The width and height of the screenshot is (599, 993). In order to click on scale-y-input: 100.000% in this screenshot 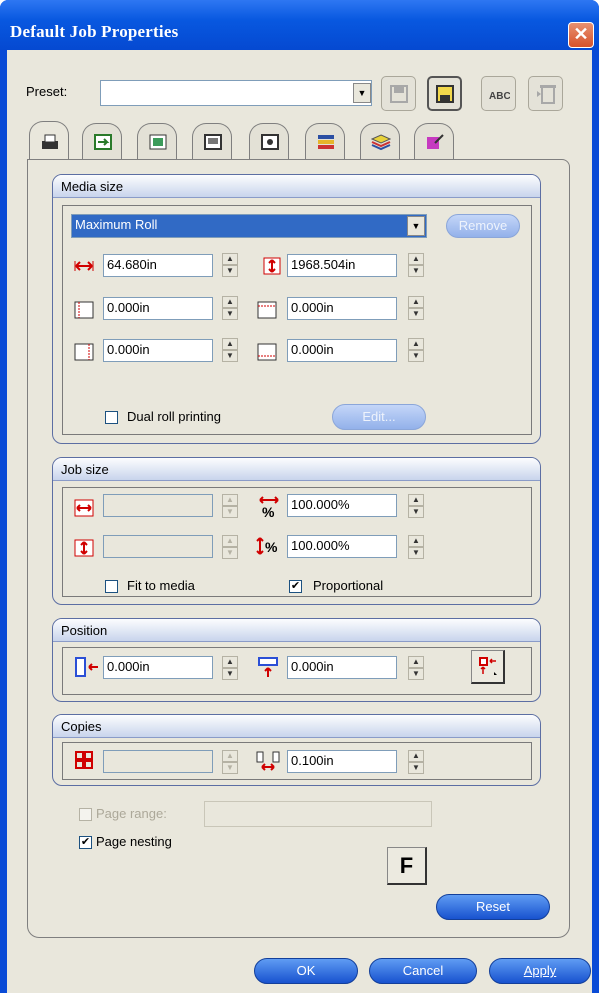, I will do `click(342, 546)`.